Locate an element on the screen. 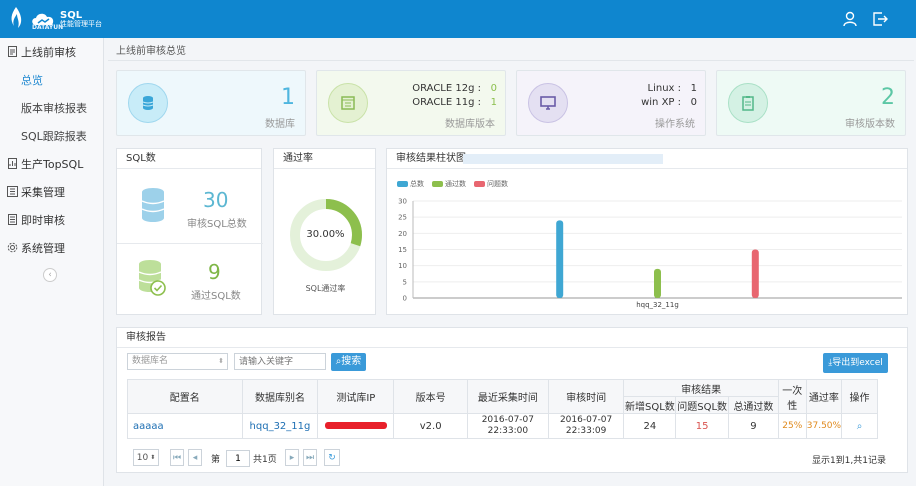 This screenshot has height=486, width=916. row-config-link: aaaaa is located at coordinates (185, 426).